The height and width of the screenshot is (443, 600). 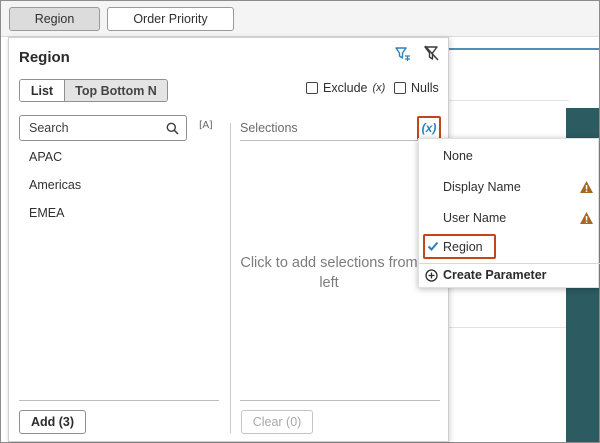 I want to click on menu-item-region: Region, so click(x=509, y=247).